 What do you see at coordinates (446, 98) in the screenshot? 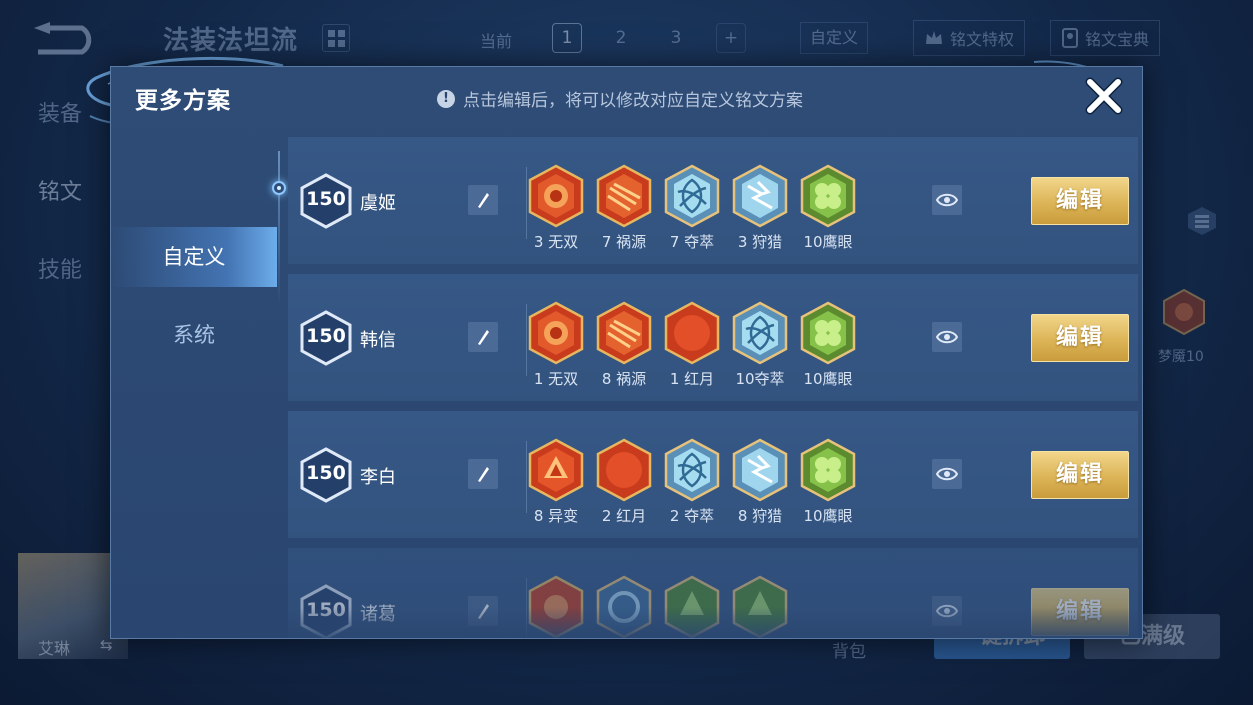
I see `info-icon: !` at bounding box center [446, 98].